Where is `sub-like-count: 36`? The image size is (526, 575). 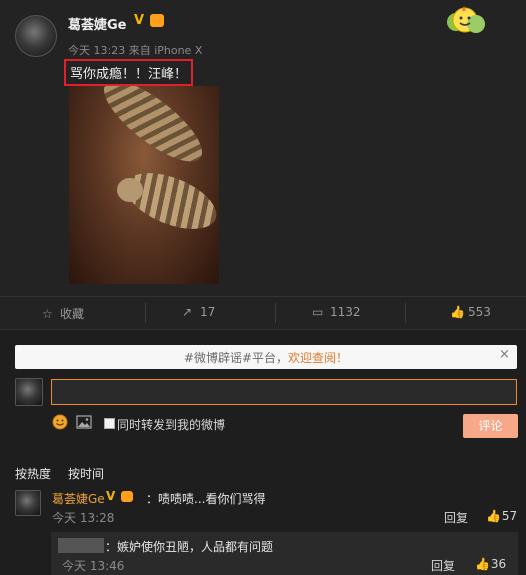
sub-like-count: 36 is located at coordinates (498, 564).